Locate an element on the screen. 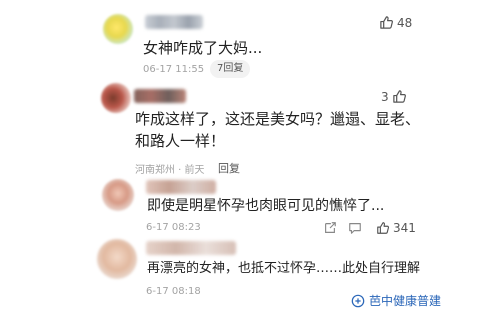 The width and height of the screenshot is (497, 315). comment-line: 咋成这样了，这还是美女吗？邋遢、显老、 is located at coordinates (278, 119).